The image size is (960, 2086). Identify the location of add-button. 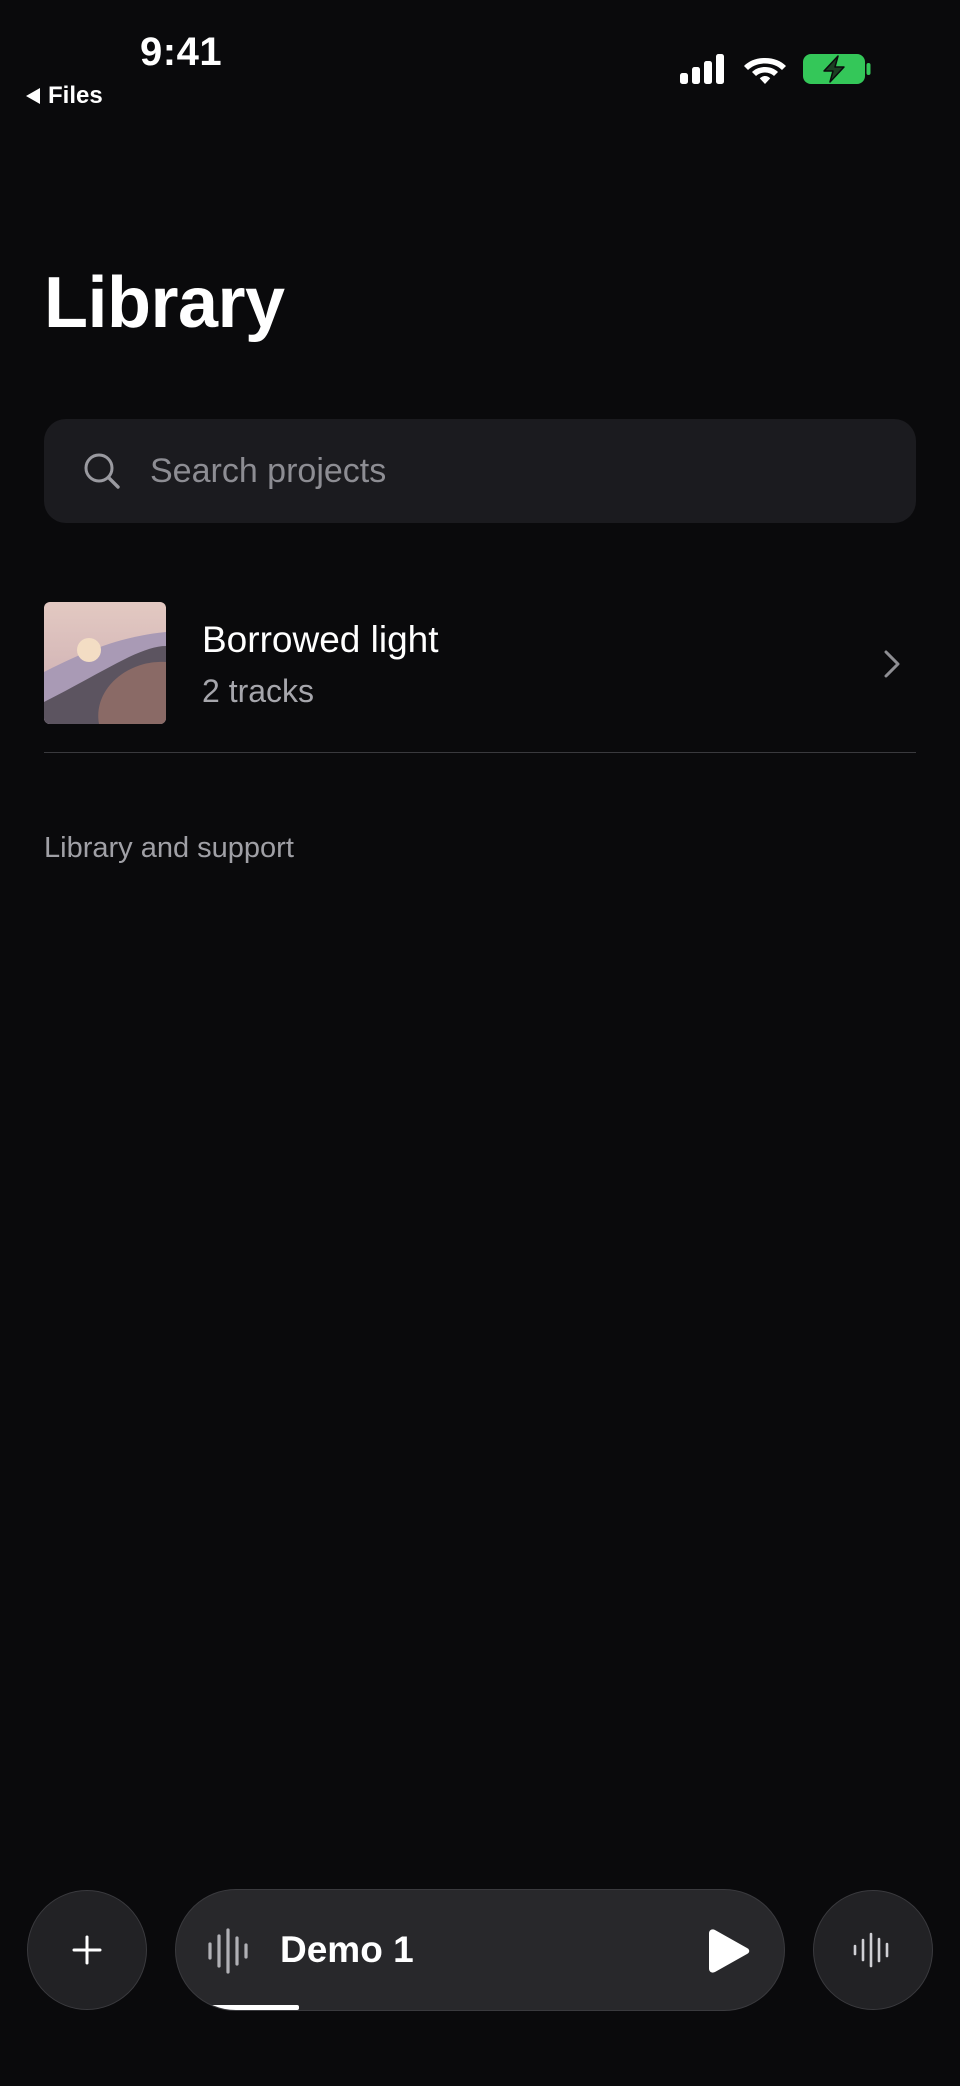
(87, 1950).